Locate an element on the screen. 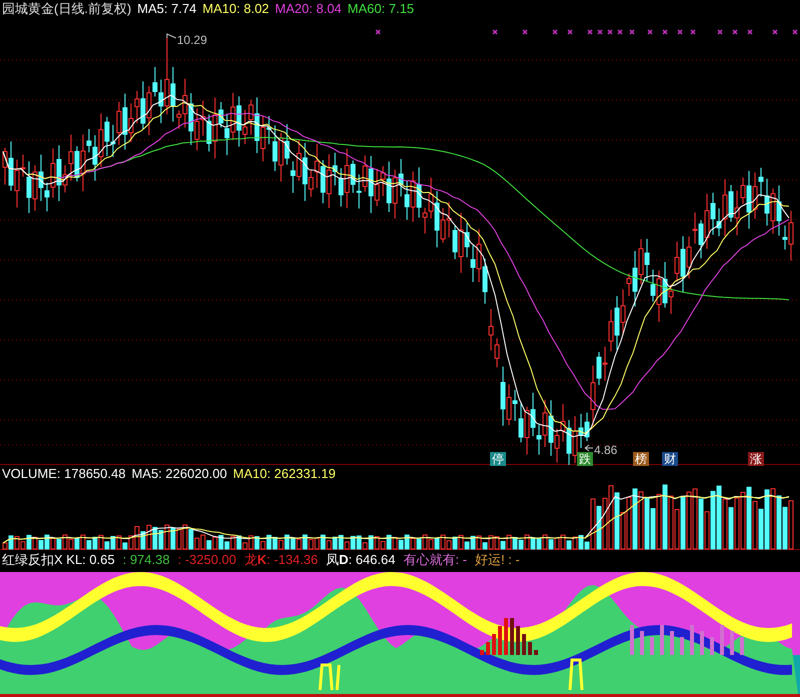 This screenshot has height=697, width=800. signal-badge: 财 is located at coordinates (670, 459).